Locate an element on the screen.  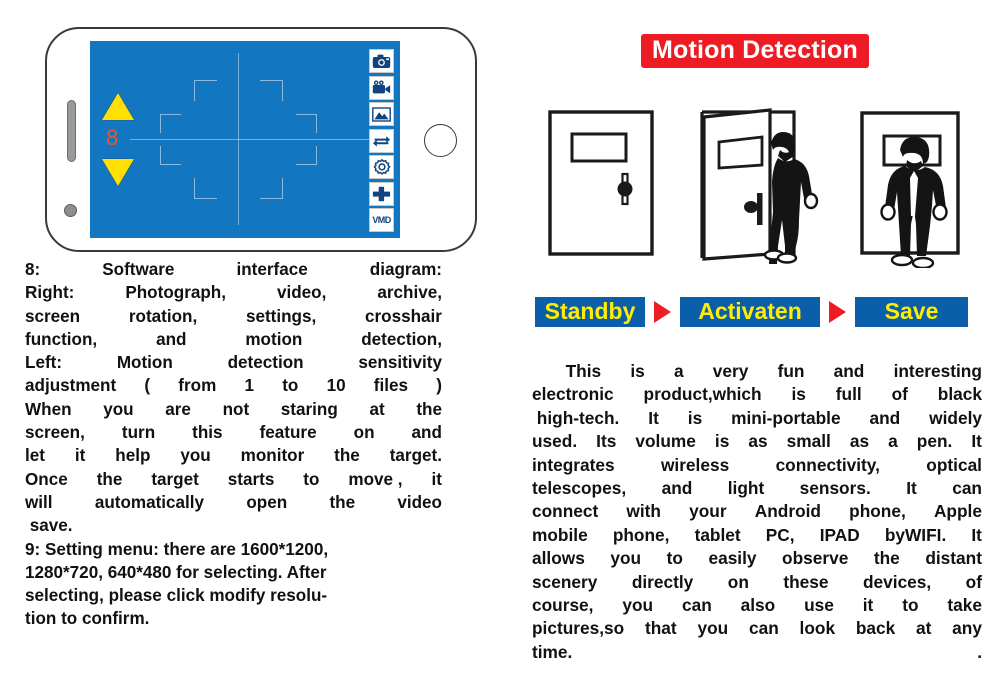
text-token: screen is located at coordinates (53, 316).